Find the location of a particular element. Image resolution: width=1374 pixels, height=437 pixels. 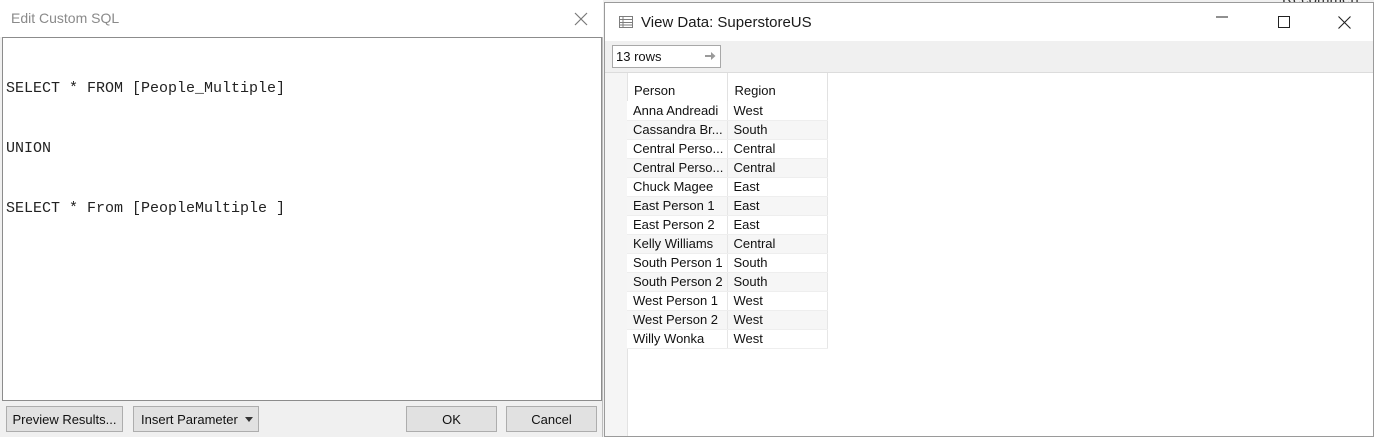

table-row: West Person 2 West is located at coordinates (727, 320).